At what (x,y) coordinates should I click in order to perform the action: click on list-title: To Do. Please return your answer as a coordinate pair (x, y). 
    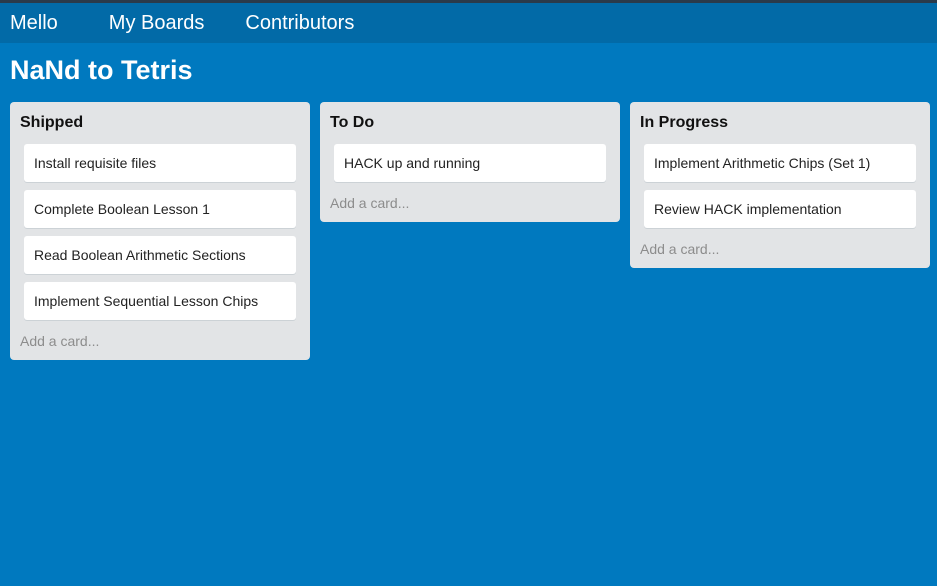
    Looking at the image, I should click on (468, 123).